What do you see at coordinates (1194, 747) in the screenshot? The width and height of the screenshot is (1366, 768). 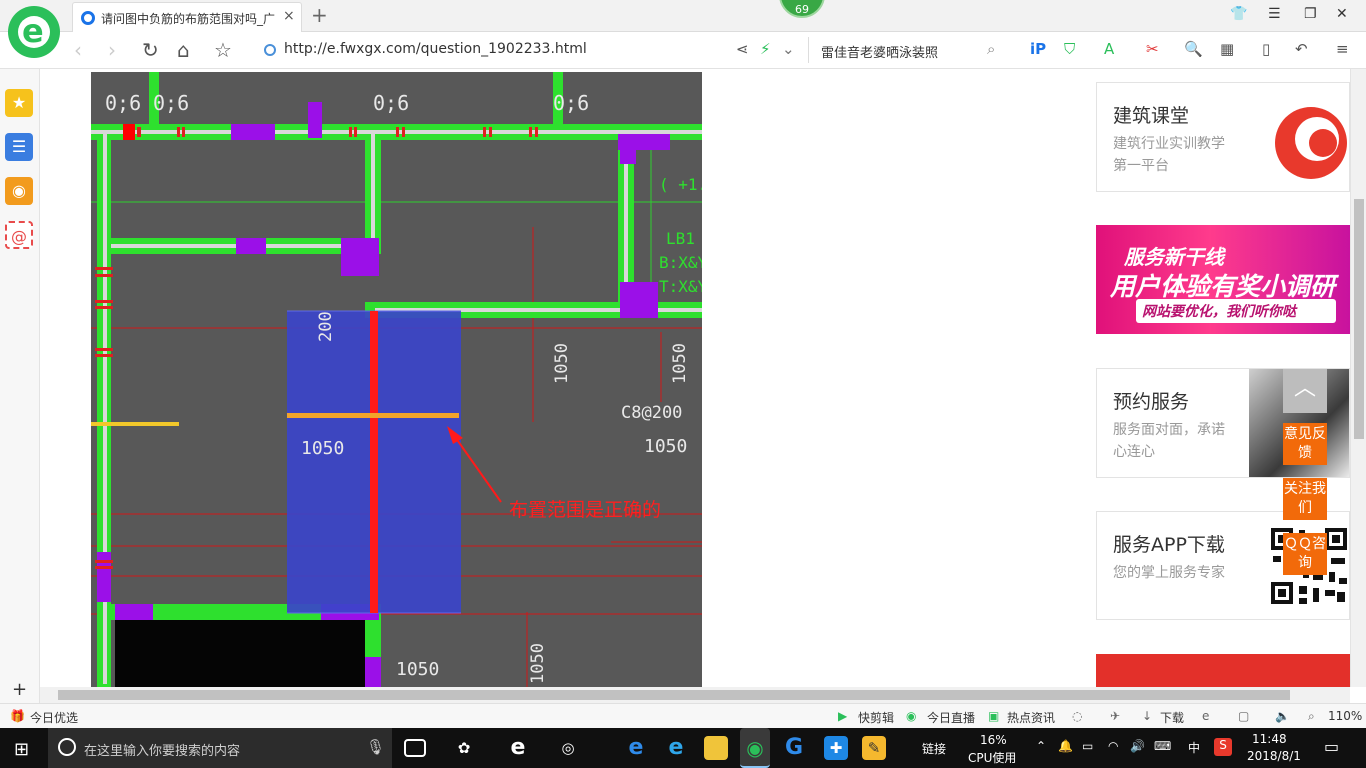 I see `ime-indicator: 中` at bounding box center [1194, 747].